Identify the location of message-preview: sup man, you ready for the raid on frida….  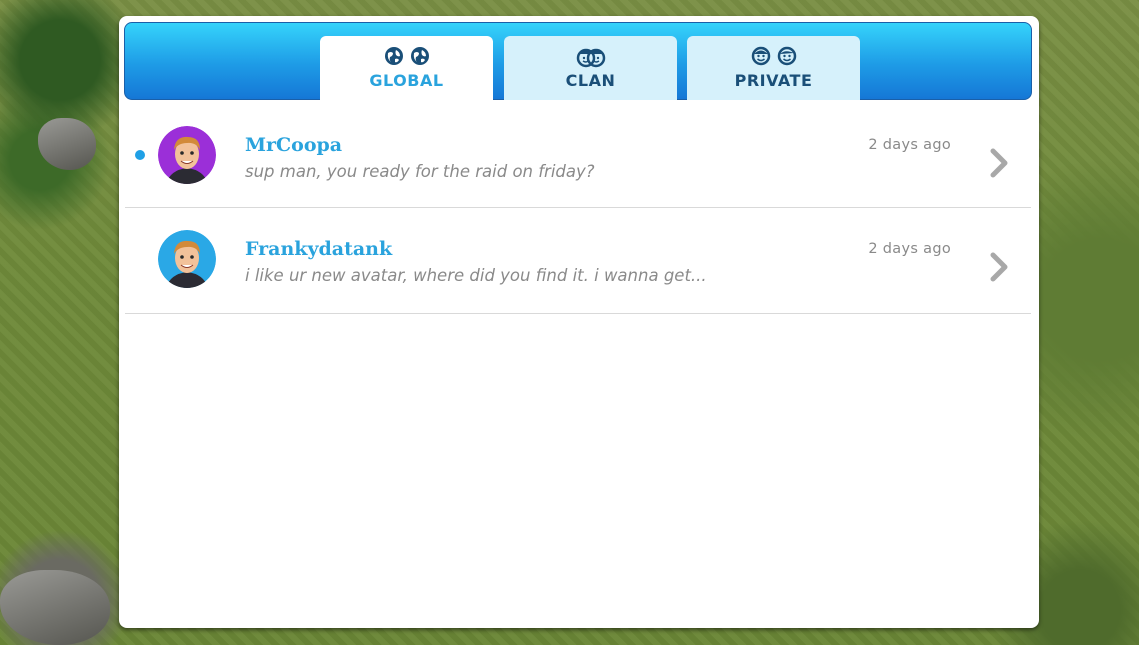
(420, 171).